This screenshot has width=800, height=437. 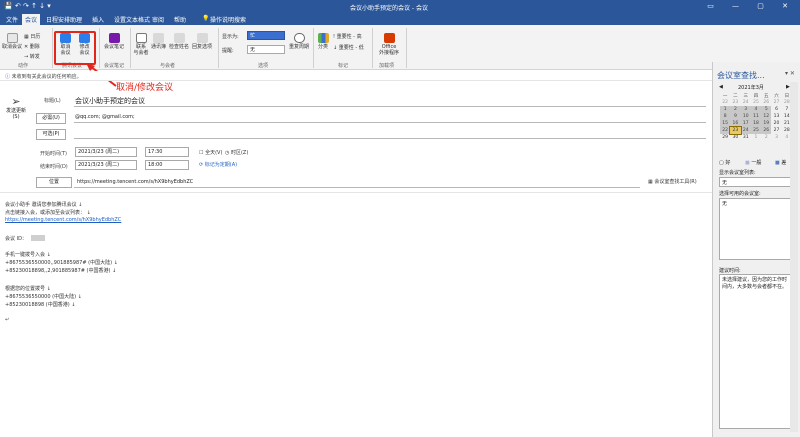 I want to click on annotation-label: 取消/修改会议, so click(x=145, y=88).